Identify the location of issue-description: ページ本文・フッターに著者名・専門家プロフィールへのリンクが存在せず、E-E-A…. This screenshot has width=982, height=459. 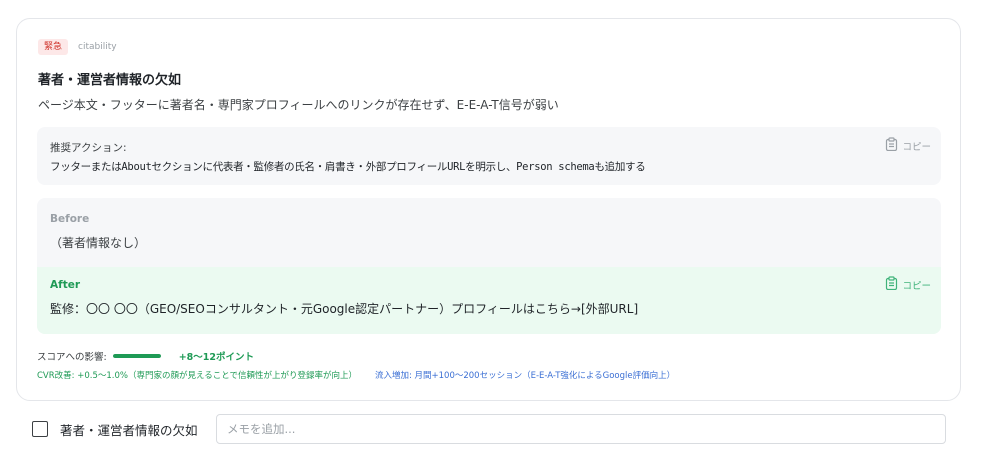
(298, 105).